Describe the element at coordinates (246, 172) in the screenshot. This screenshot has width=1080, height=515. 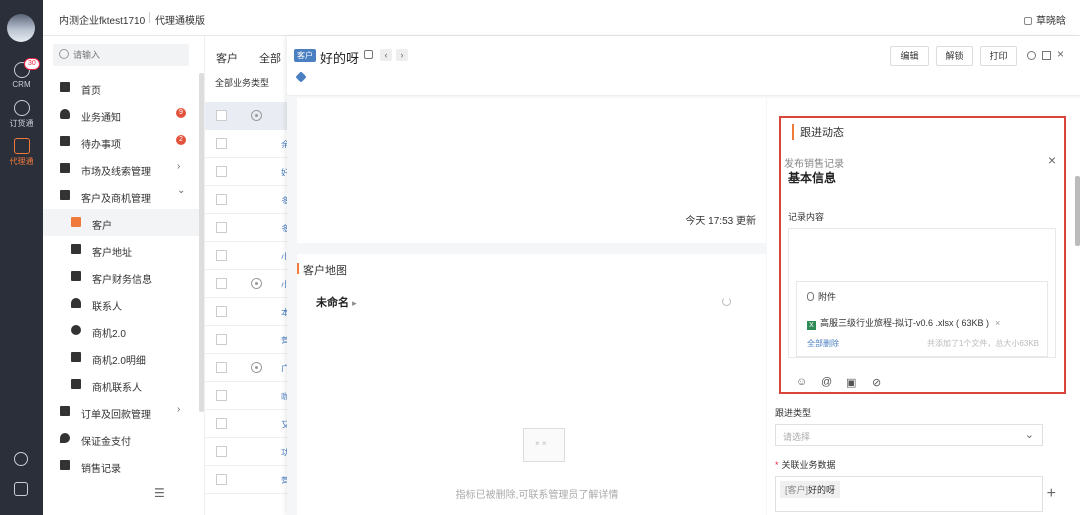
I see `table-row: 好` at that location.